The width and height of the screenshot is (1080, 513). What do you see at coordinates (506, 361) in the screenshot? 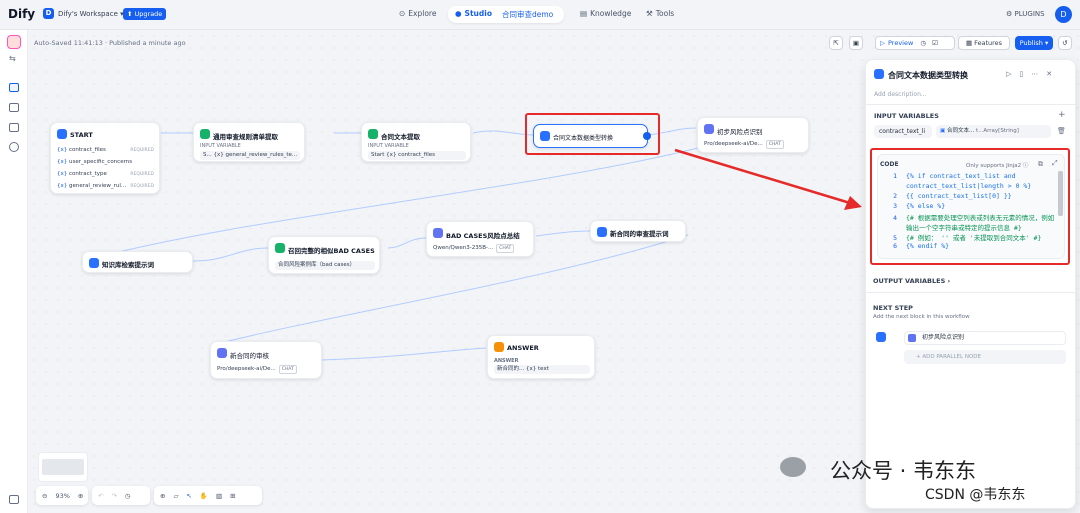
I see `answer-label: ANSWER` at bounding box center [506, 361].